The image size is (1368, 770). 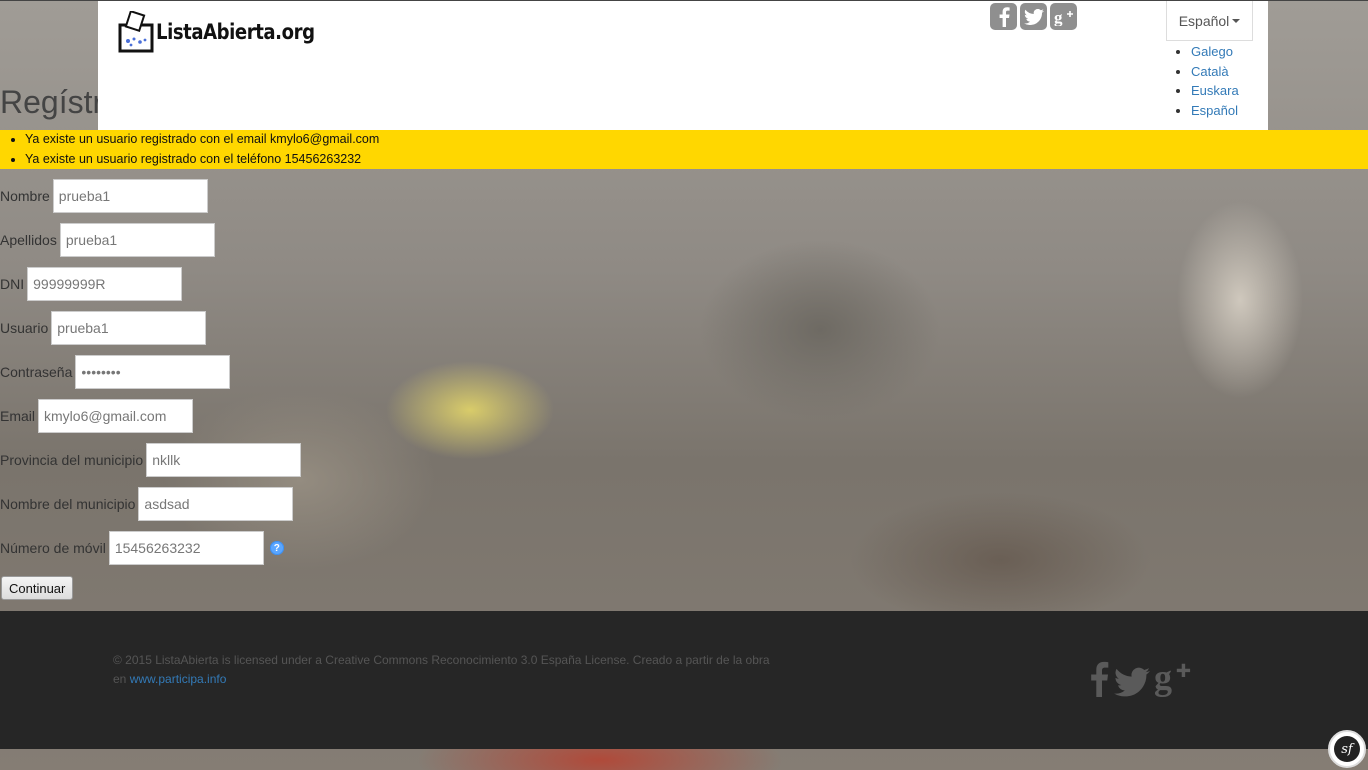 I want to click on form-row-dni: DNI, so click(x=91, y=284).